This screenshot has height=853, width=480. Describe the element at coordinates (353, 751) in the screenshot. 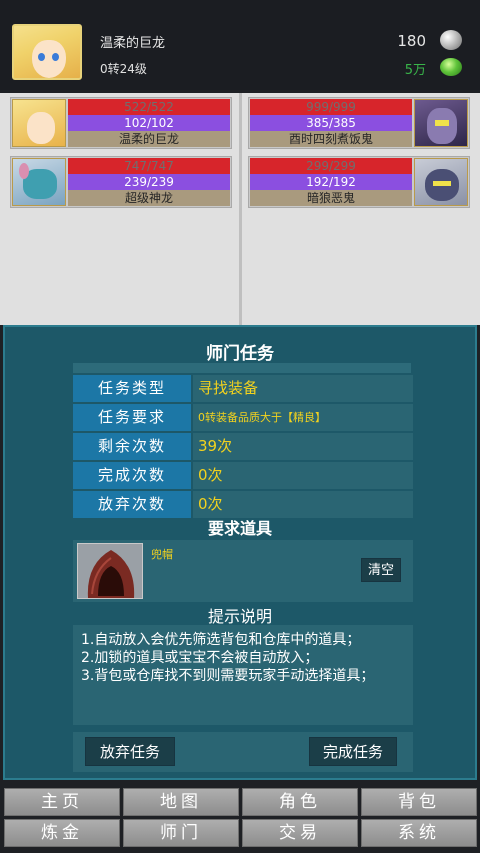

I see `complete-quest-button: 完成任务` at that location.